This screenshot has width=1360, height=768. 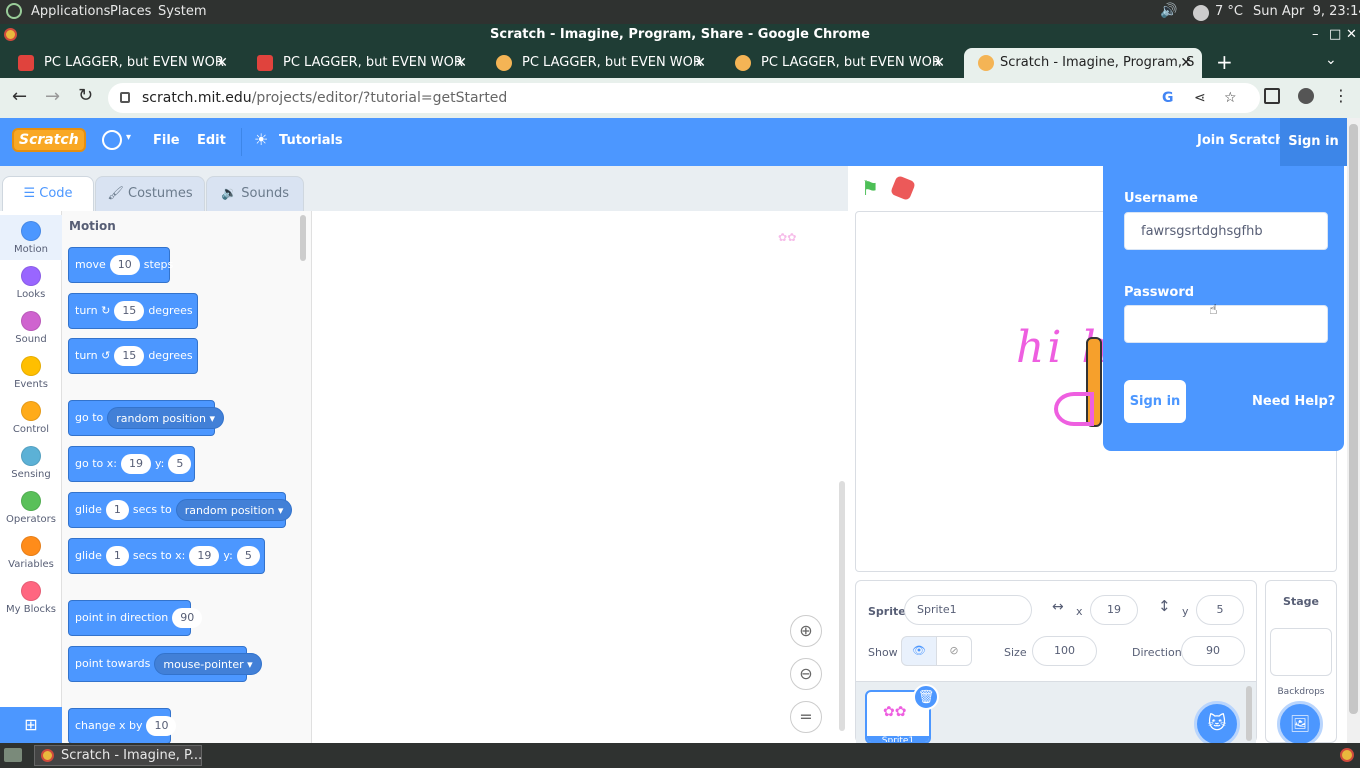 I want to click on block-turn-right: turn ↻ 15 degrees, so click(x=133, y=311).